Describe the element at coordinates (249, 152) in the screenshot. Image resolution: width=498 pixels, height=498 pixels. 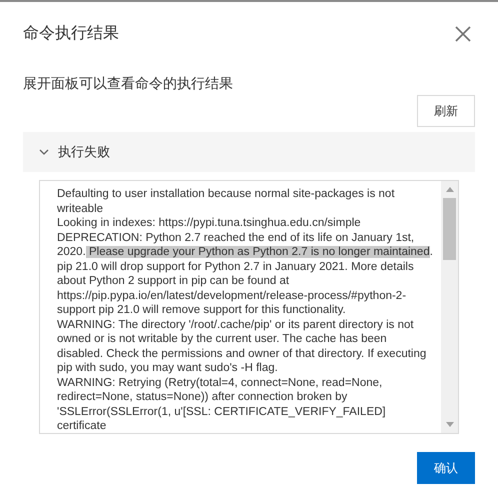
I see `panel-header: 执行失败` at that location.